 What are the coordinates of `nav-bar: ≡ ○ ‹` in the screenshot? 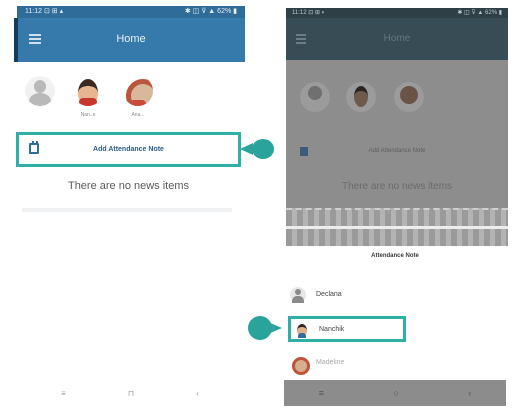 It's located at (395, 393).